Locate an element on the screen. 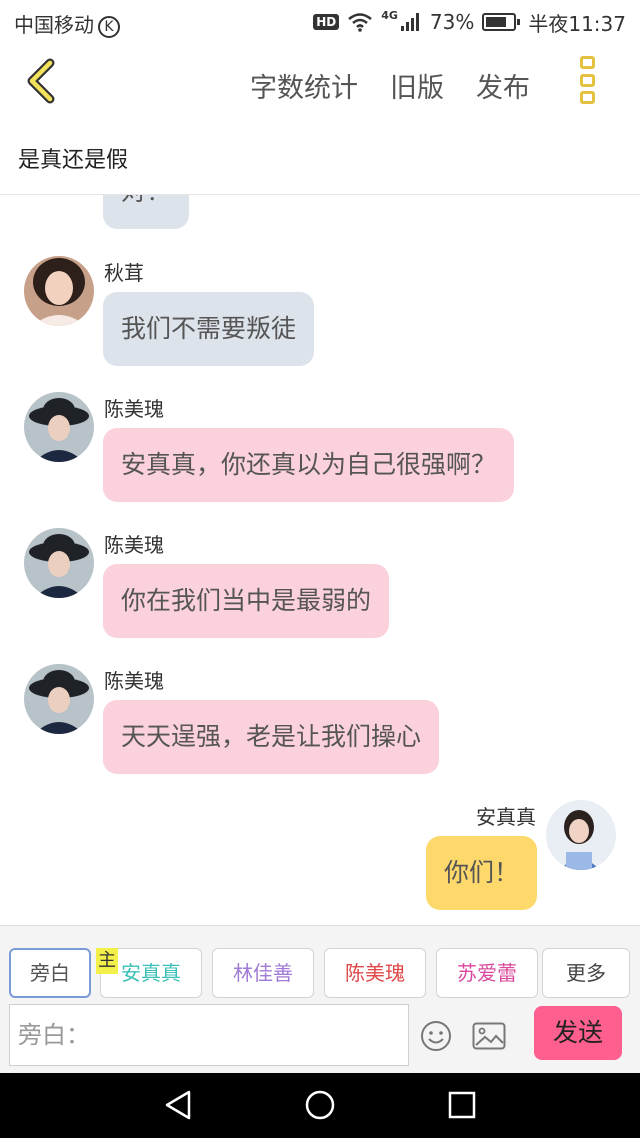 The width and height of the screenshot is (640, 1138). more-menu-icon is located at coordinates (588, 80).